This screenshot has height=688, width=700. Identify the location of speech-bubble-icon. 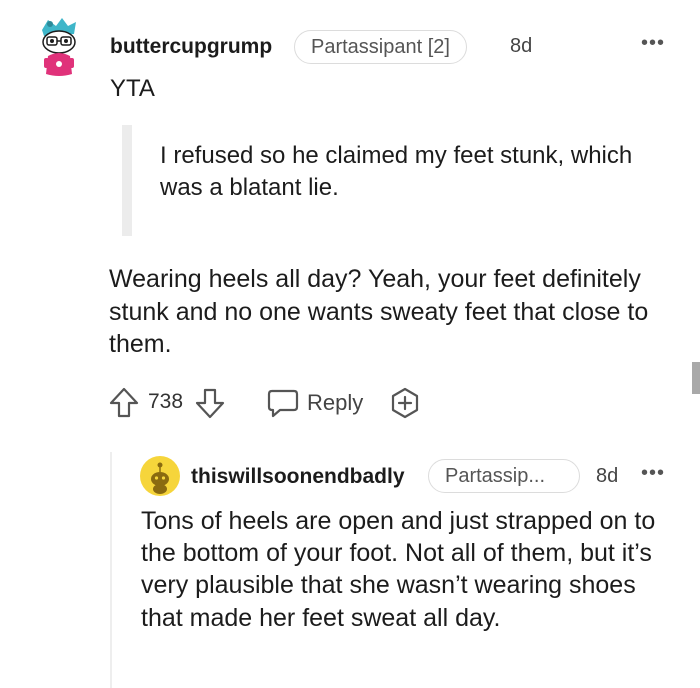
(283, 403).